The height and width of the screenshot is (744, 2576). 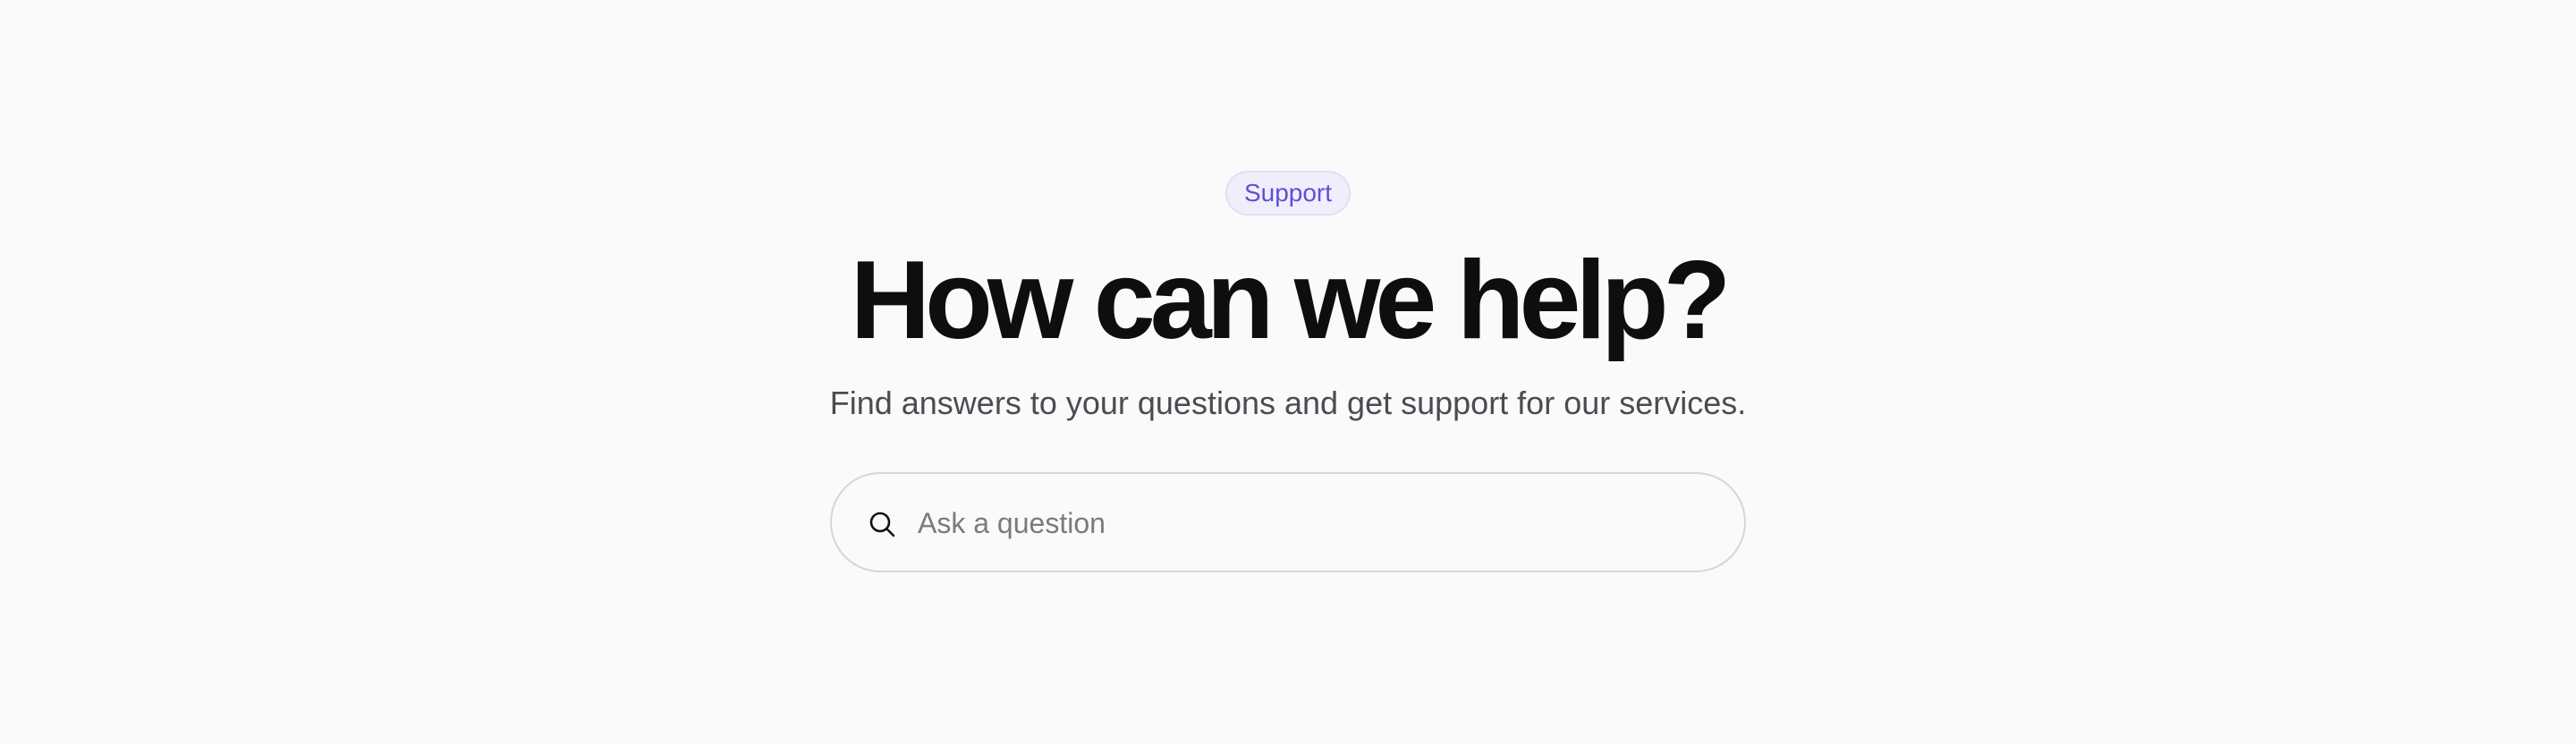 I want to click on search-input, so click(x=1311, y=523).